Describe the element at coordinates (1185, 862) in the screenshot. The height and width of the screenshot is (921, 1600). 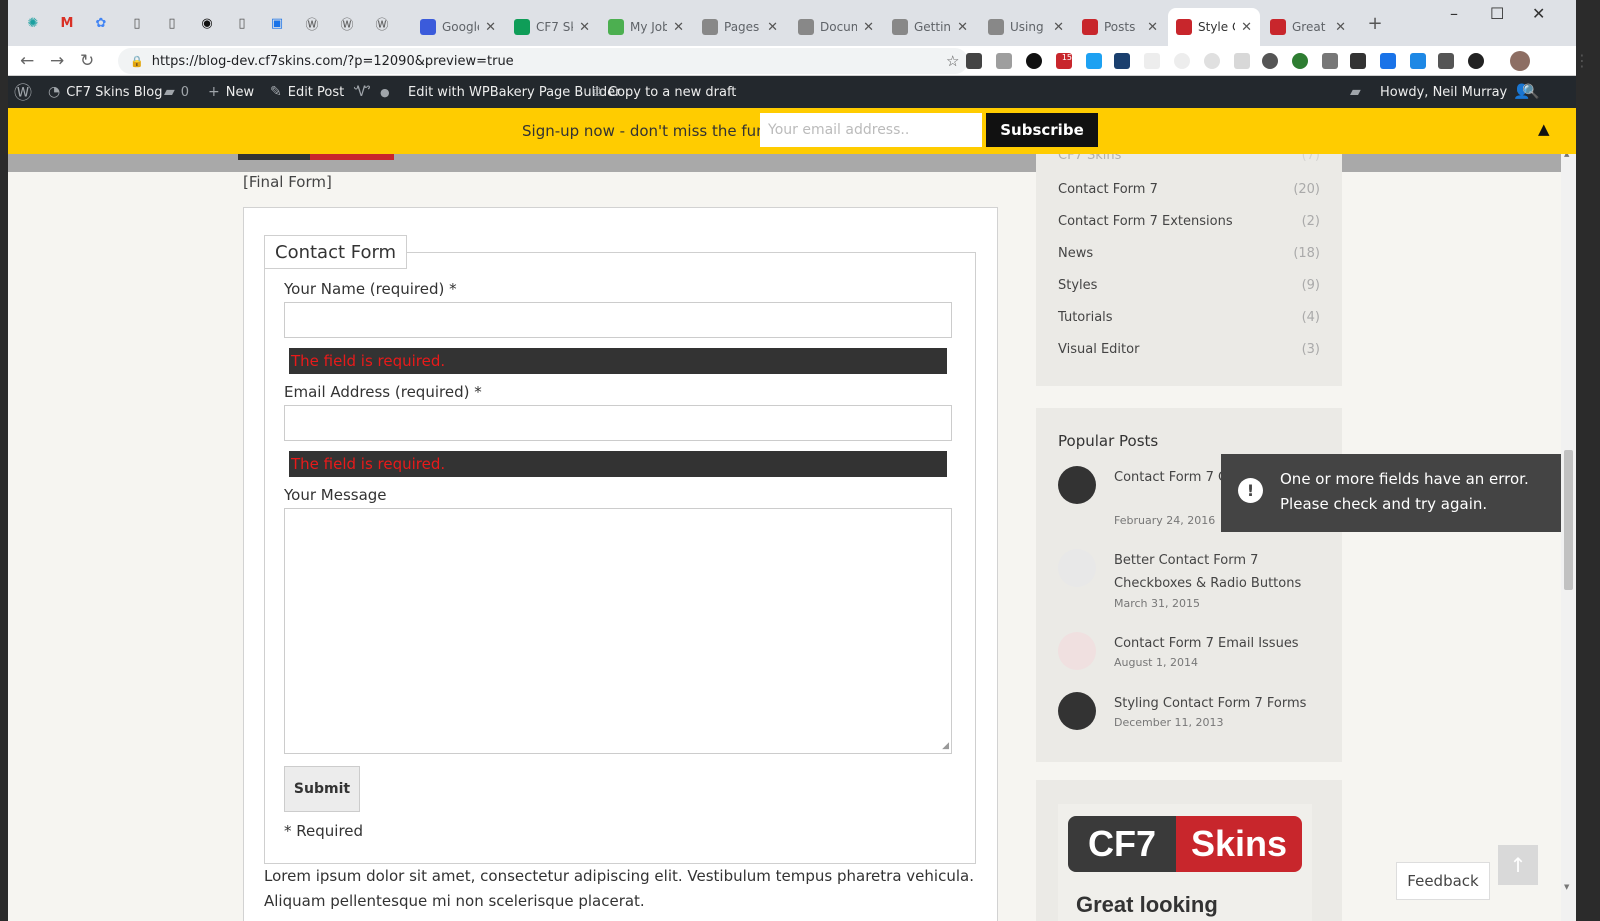
I see `cf7-skins-logo: CF7 Skins Great looking` at that location.